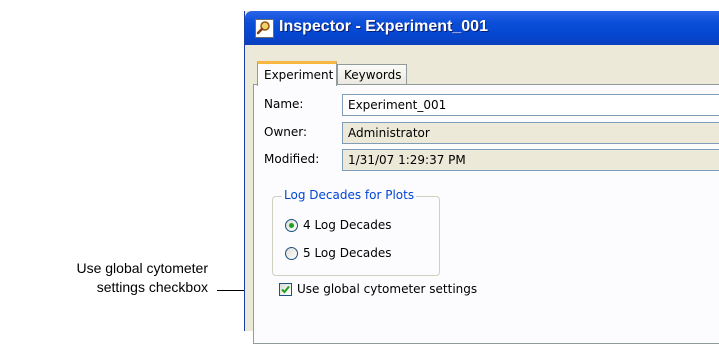 This screenshot has height=344, width=719. What do you see at coordinates (387, 289) in the screenshot?
I see `use-global-settings-label: Use global cytometer settings` at bounding box center [387, 289].